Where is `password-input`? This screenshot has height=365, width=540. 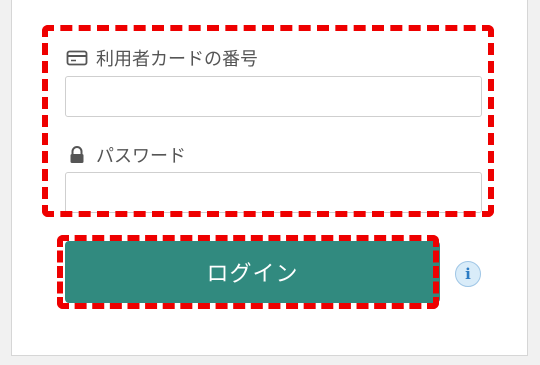 password-input is located at coordinates (273, 192).